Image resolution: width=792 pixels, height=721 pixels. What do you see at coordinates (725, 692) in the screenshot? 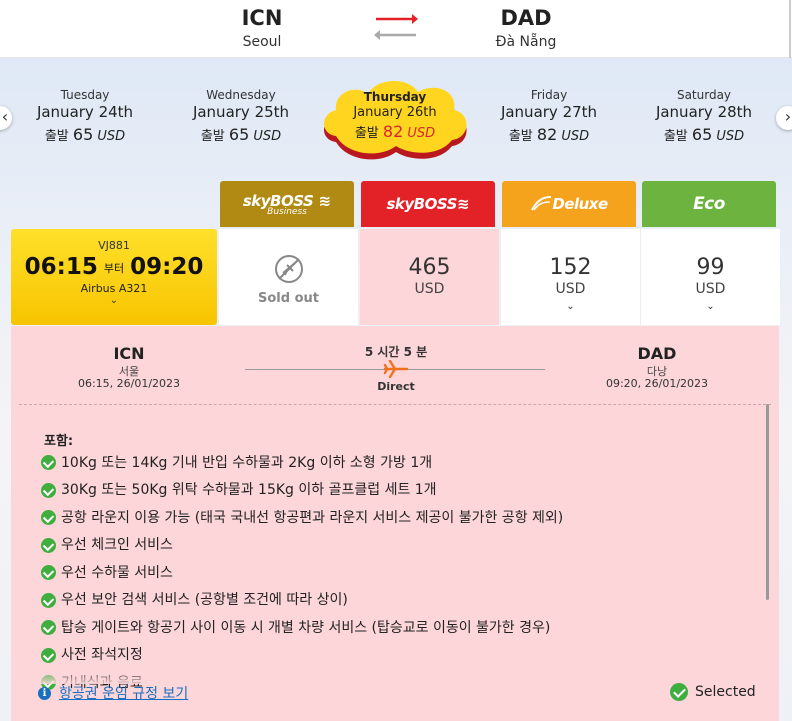
I see `selected-label: Selected` at bounding box center [725, 692].